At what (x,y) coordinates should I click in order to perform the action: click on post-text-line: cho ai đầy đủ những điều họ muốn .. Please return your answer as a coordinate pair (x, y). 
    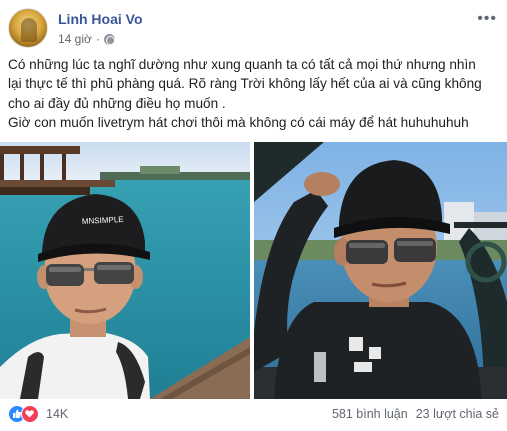
    Looking at the image, I should click on (117, 103).